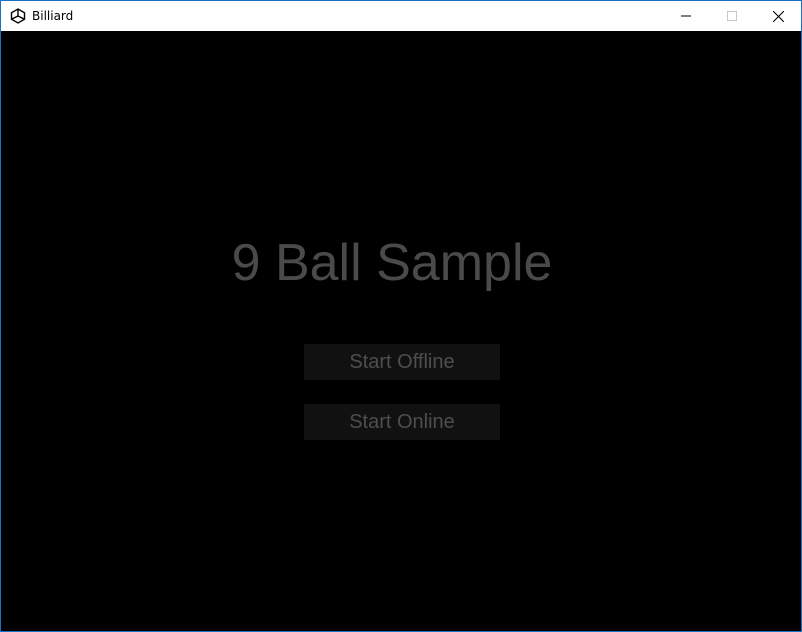  Describe the element at coordinates (392, 263) in the screenshot. I see `game-title: 9 Ball Sample` at that location.